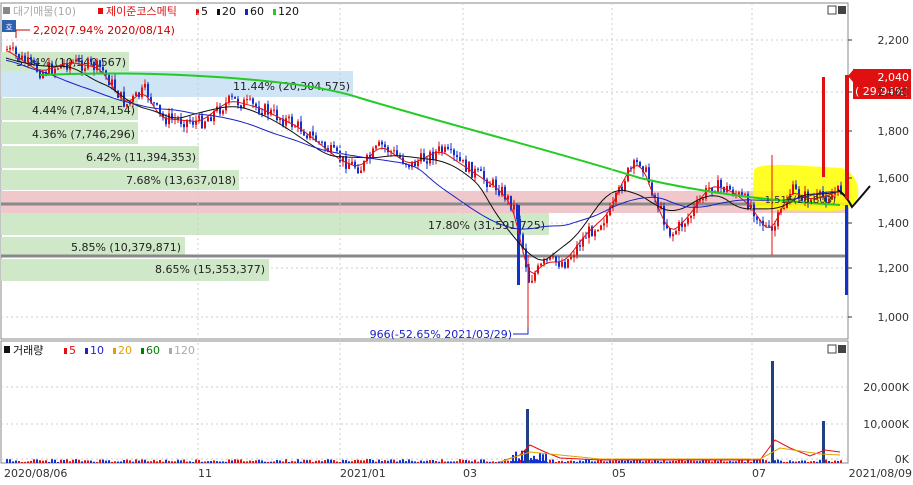 The height and width of the screenshot is (485, 913). I want to click on price-tick-label: 1,800, so click(894, 131).